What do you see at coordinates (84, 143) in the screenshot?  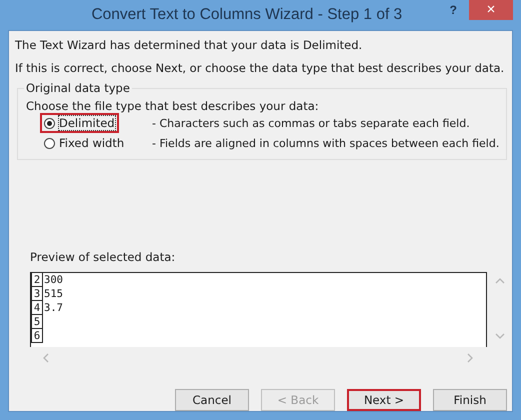 I see `radio-option: Fixed width` at bounding box center [84, 143].